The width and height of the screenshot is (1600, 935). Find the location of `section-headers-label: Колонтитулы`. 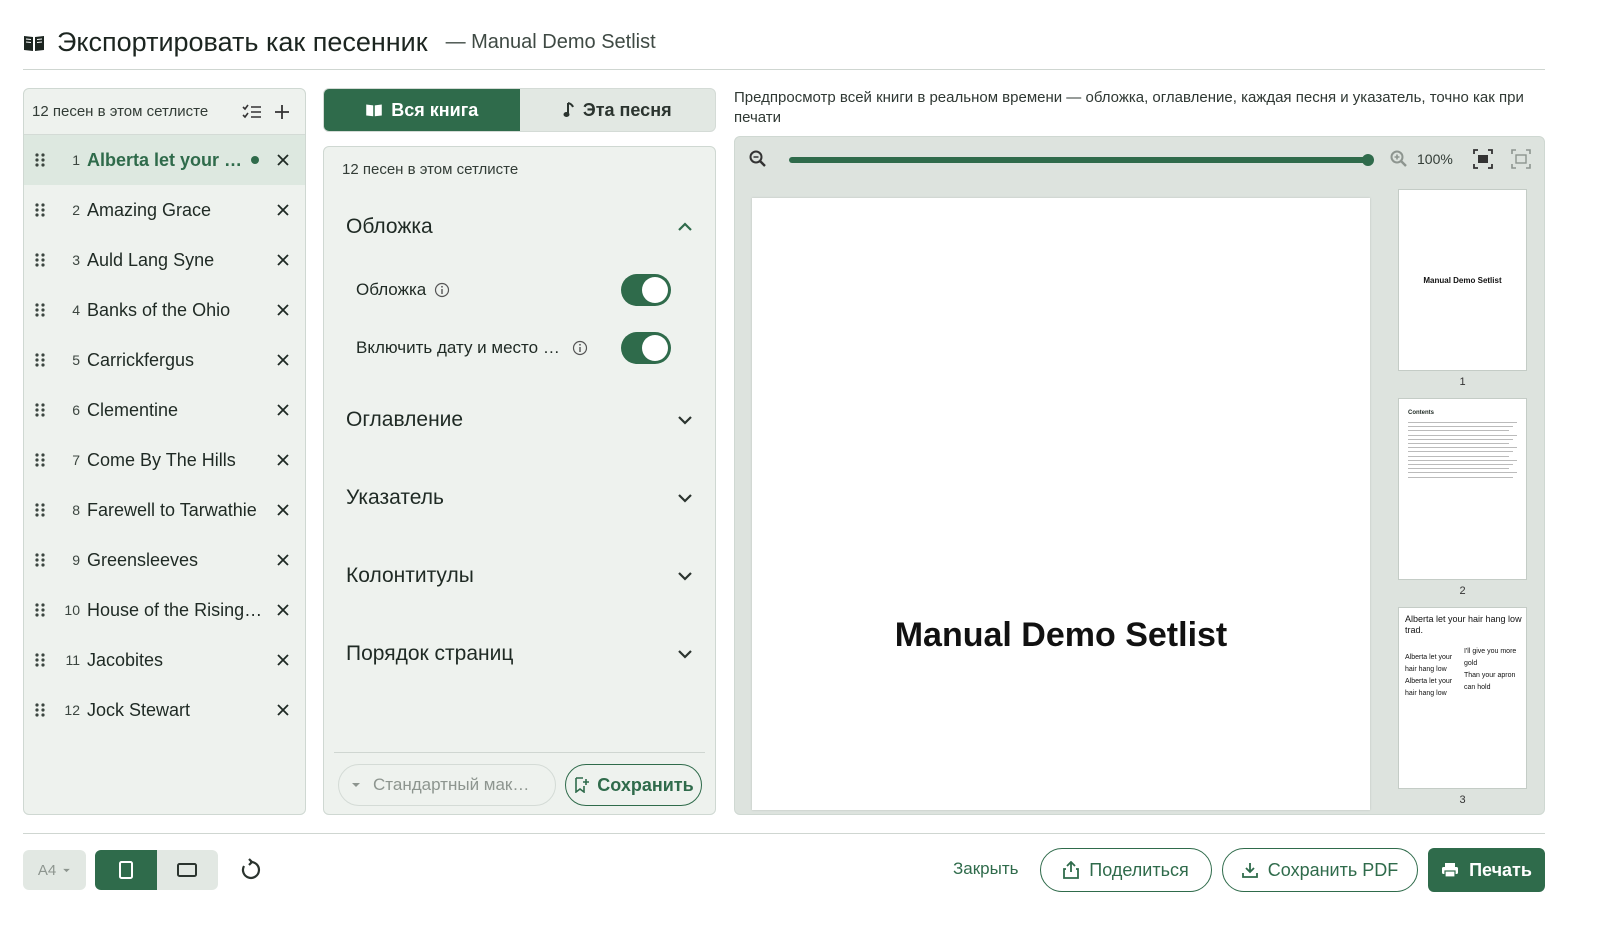

section-headers-label: Колонтитулы is located at coordinates (410, 575).